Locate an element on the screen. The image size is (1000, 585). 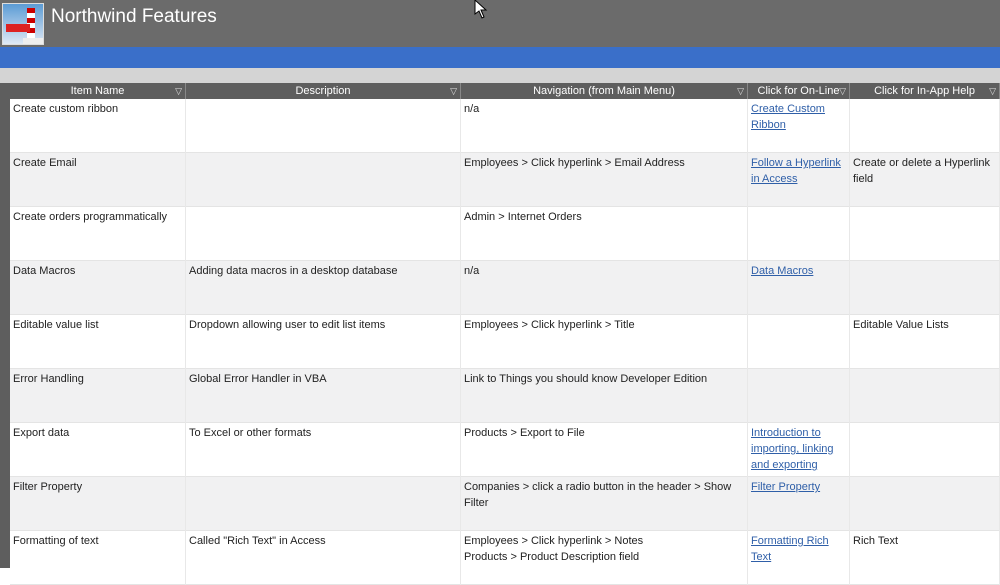
cell-item: Create orders programmatically is located at coordinates (98, 234).